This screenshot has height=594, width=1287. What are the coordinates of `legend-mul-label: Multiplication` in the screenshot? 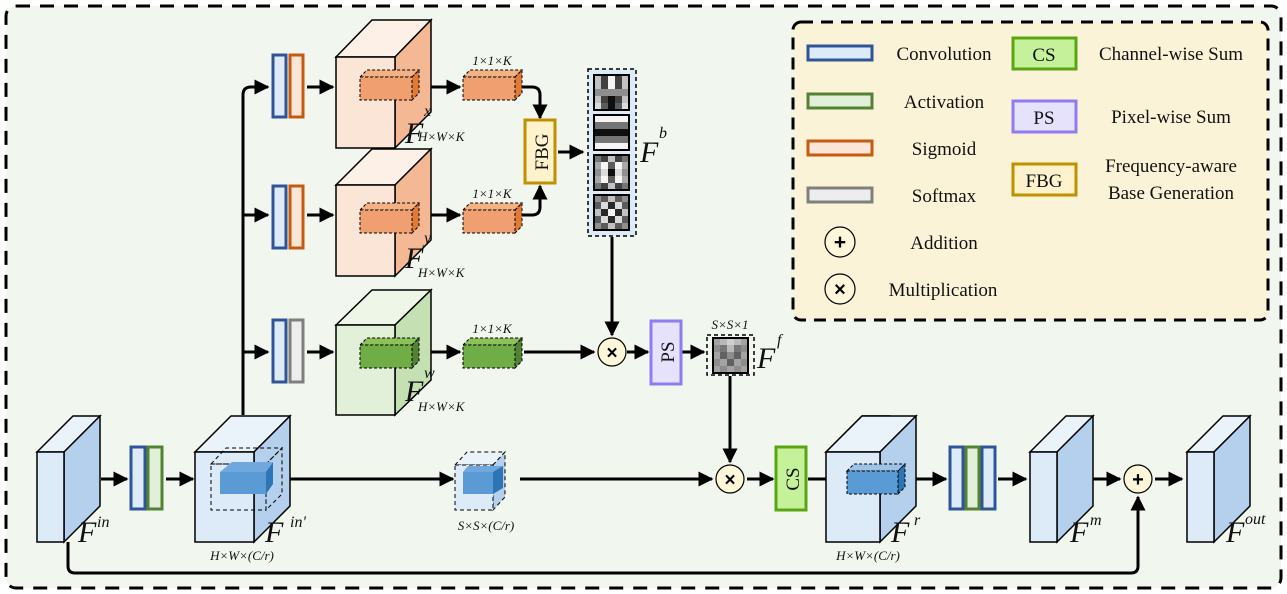 It's located at (943, 290).